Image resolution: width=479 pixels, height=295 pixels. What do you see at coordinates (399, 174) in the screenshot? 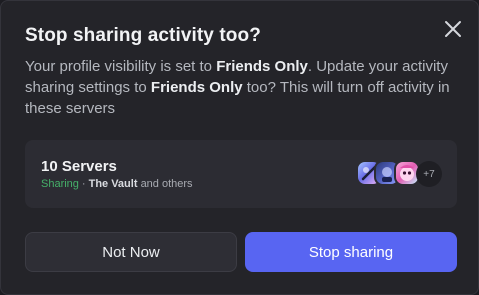
I see `server-avatar-stack: +7` at bounding box center [399, 174].